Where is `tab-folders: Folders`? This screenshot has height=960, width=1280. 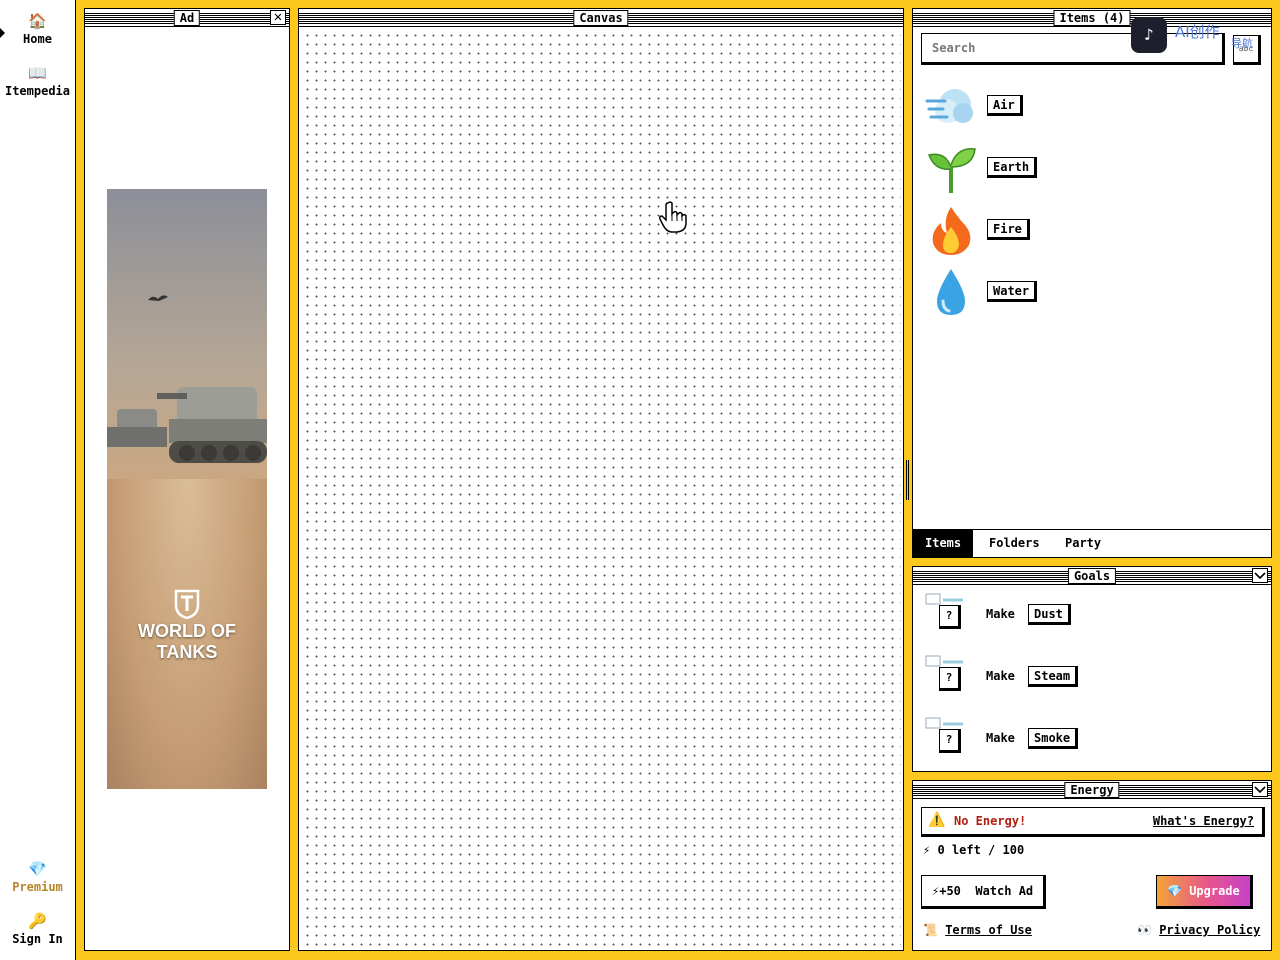
tab-folders: Folders is located at coordinates (1014, 543).